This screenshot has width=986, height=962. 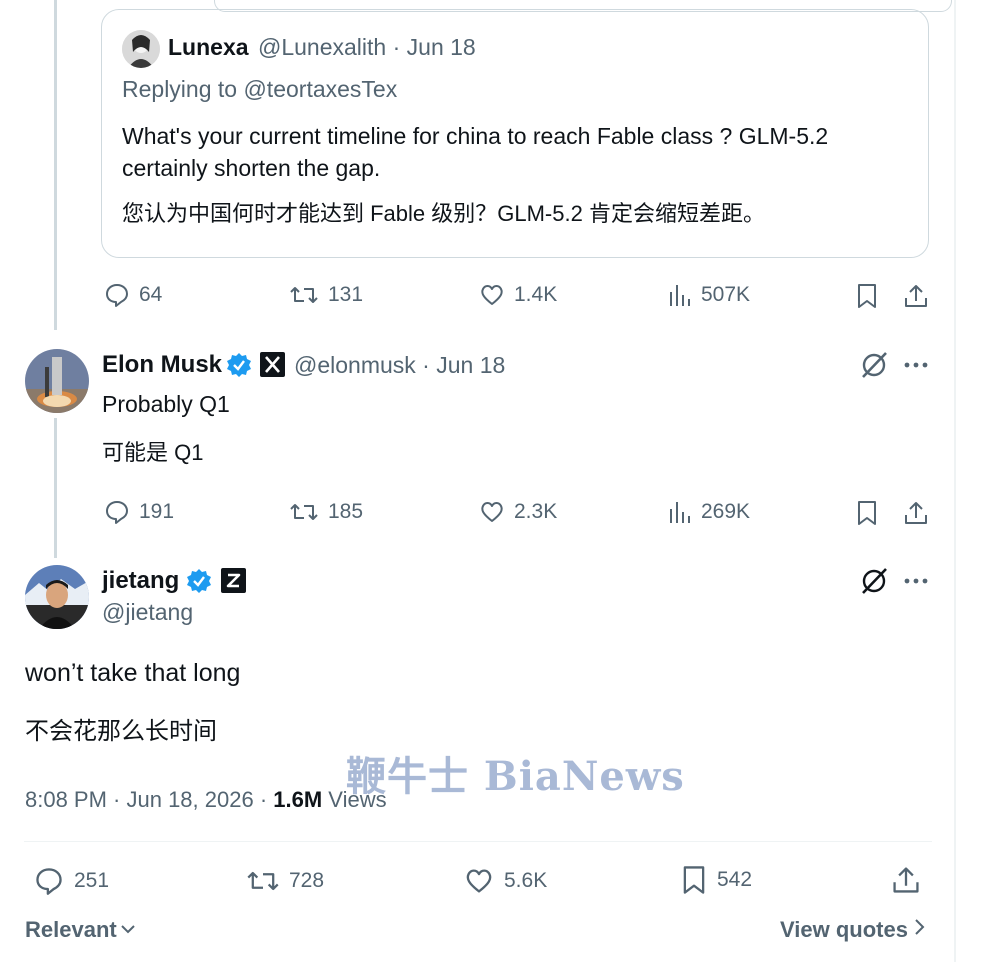 What do you see at coordinates (726, 511) in the screenshot?
I see `view-count: 269K` at bounding box center [726, 511].